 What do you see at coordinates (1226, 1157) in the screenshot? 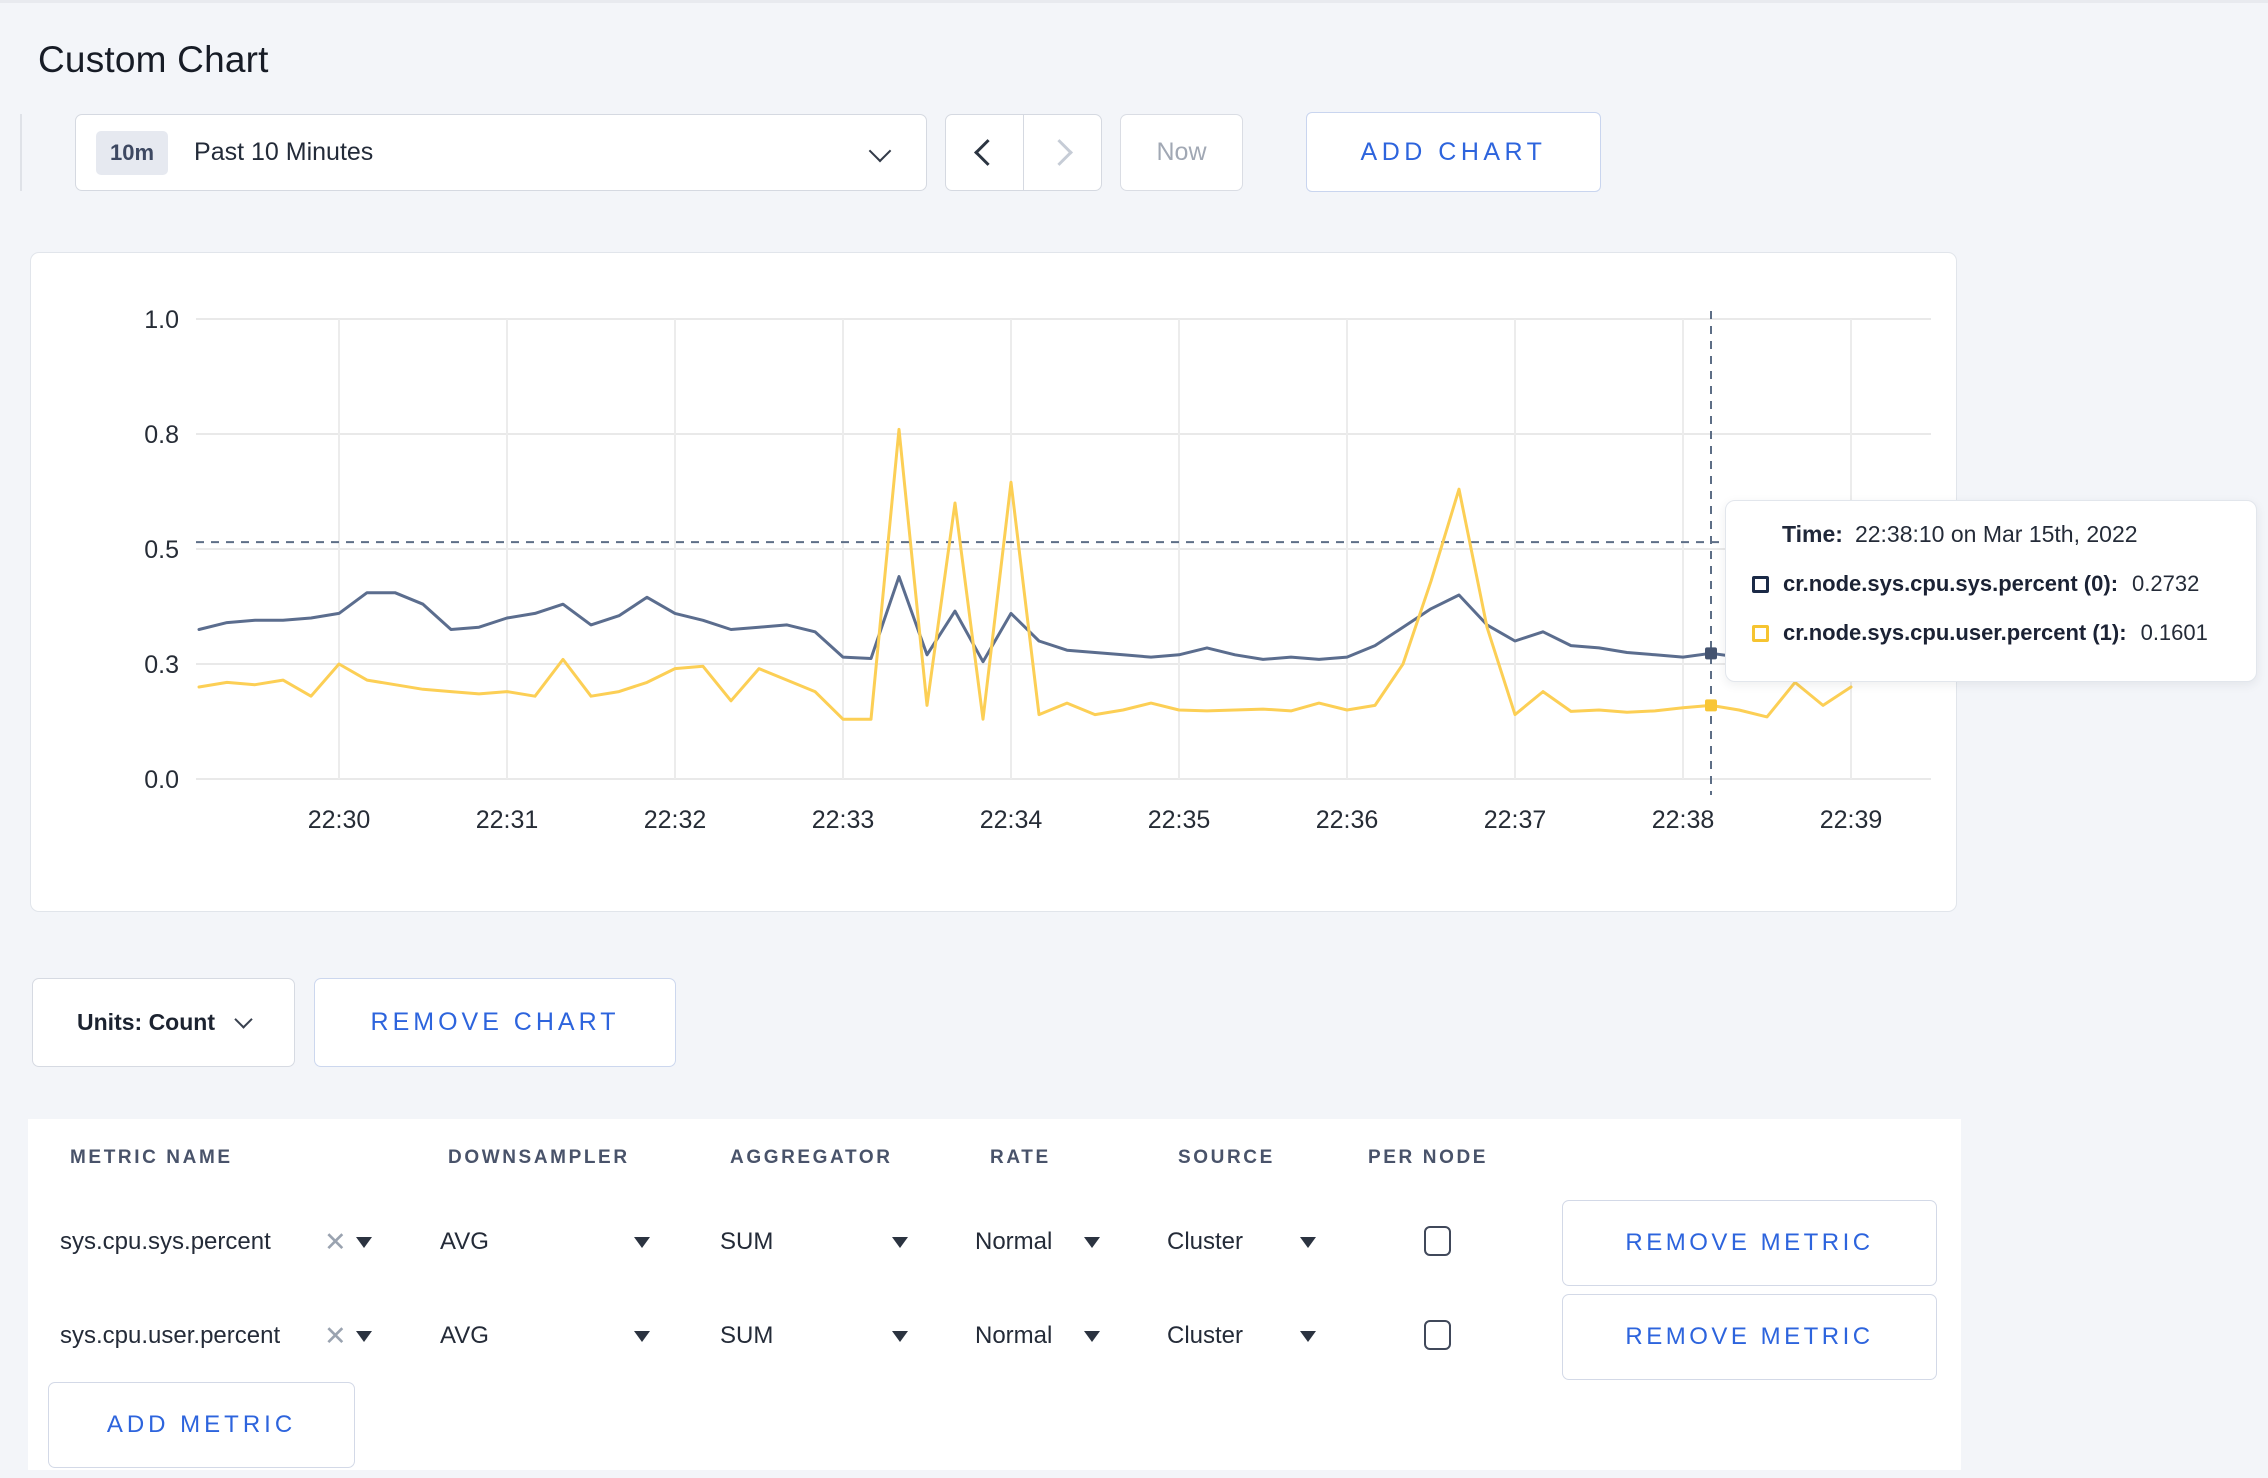
I see `header-source: SOURCE` at bounding box center [1226, 1157].